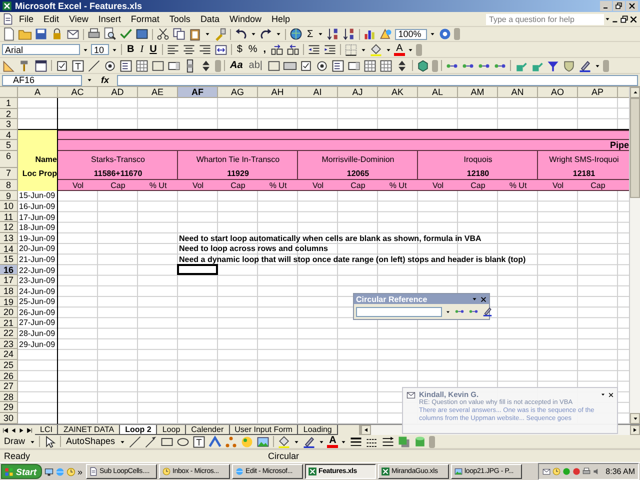 Image resolution: width=640 pixels, height=480 pixels. Describe the element at coordinates (9, 135) in the screenshot. I see `row-header: 4` at that location.